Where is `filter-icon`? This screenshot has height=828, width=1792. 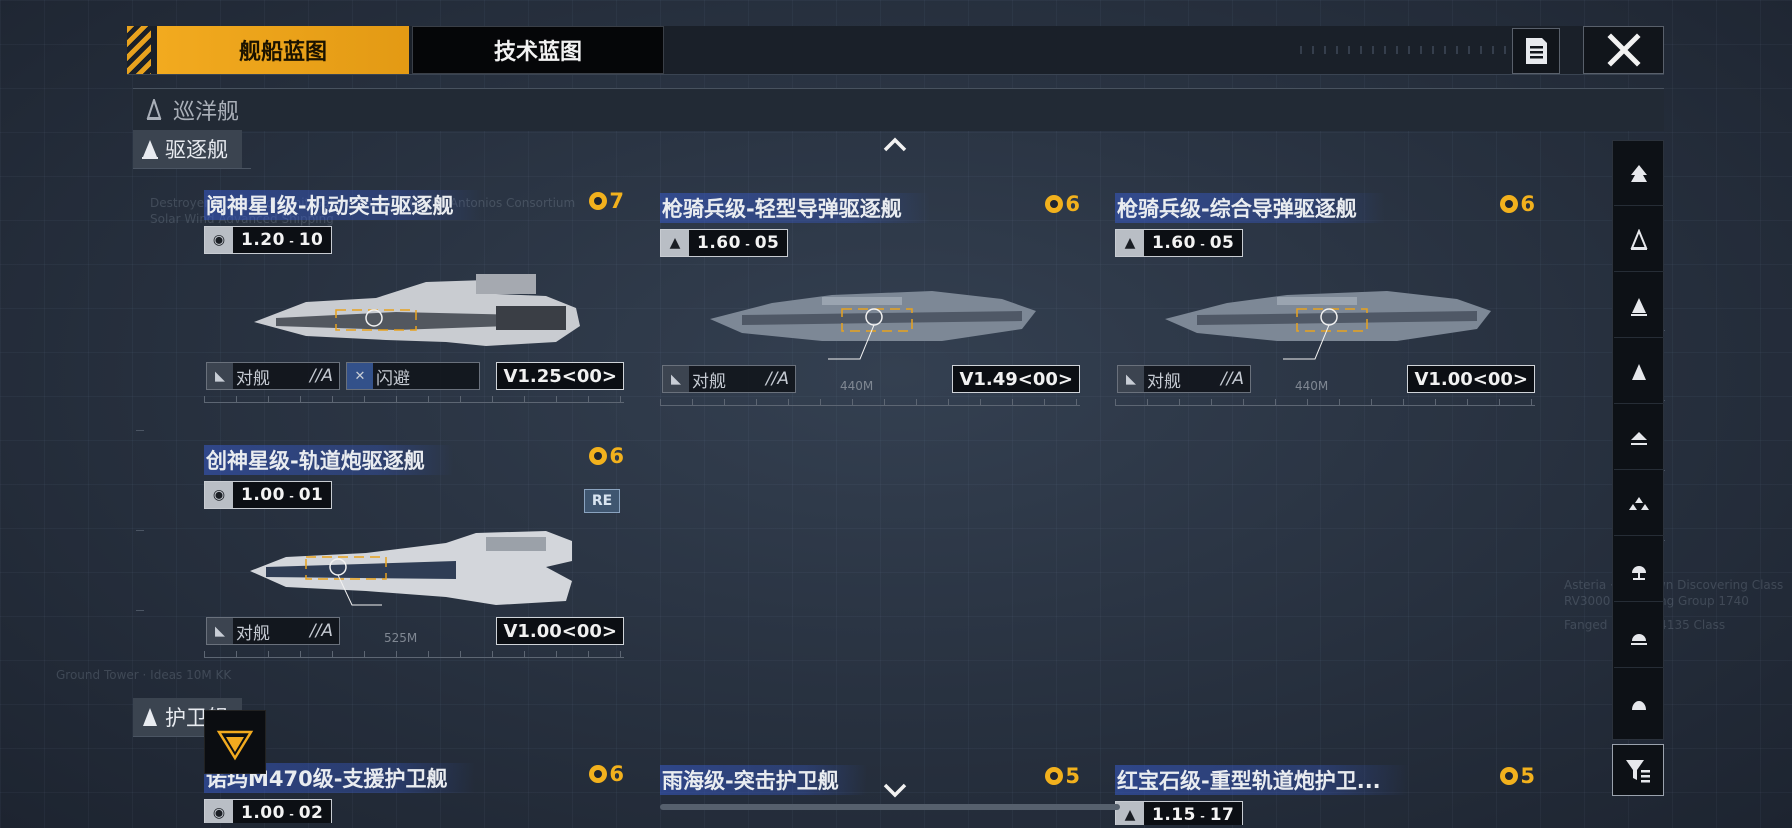 filter-icon is located at coordinates (1638, 771).